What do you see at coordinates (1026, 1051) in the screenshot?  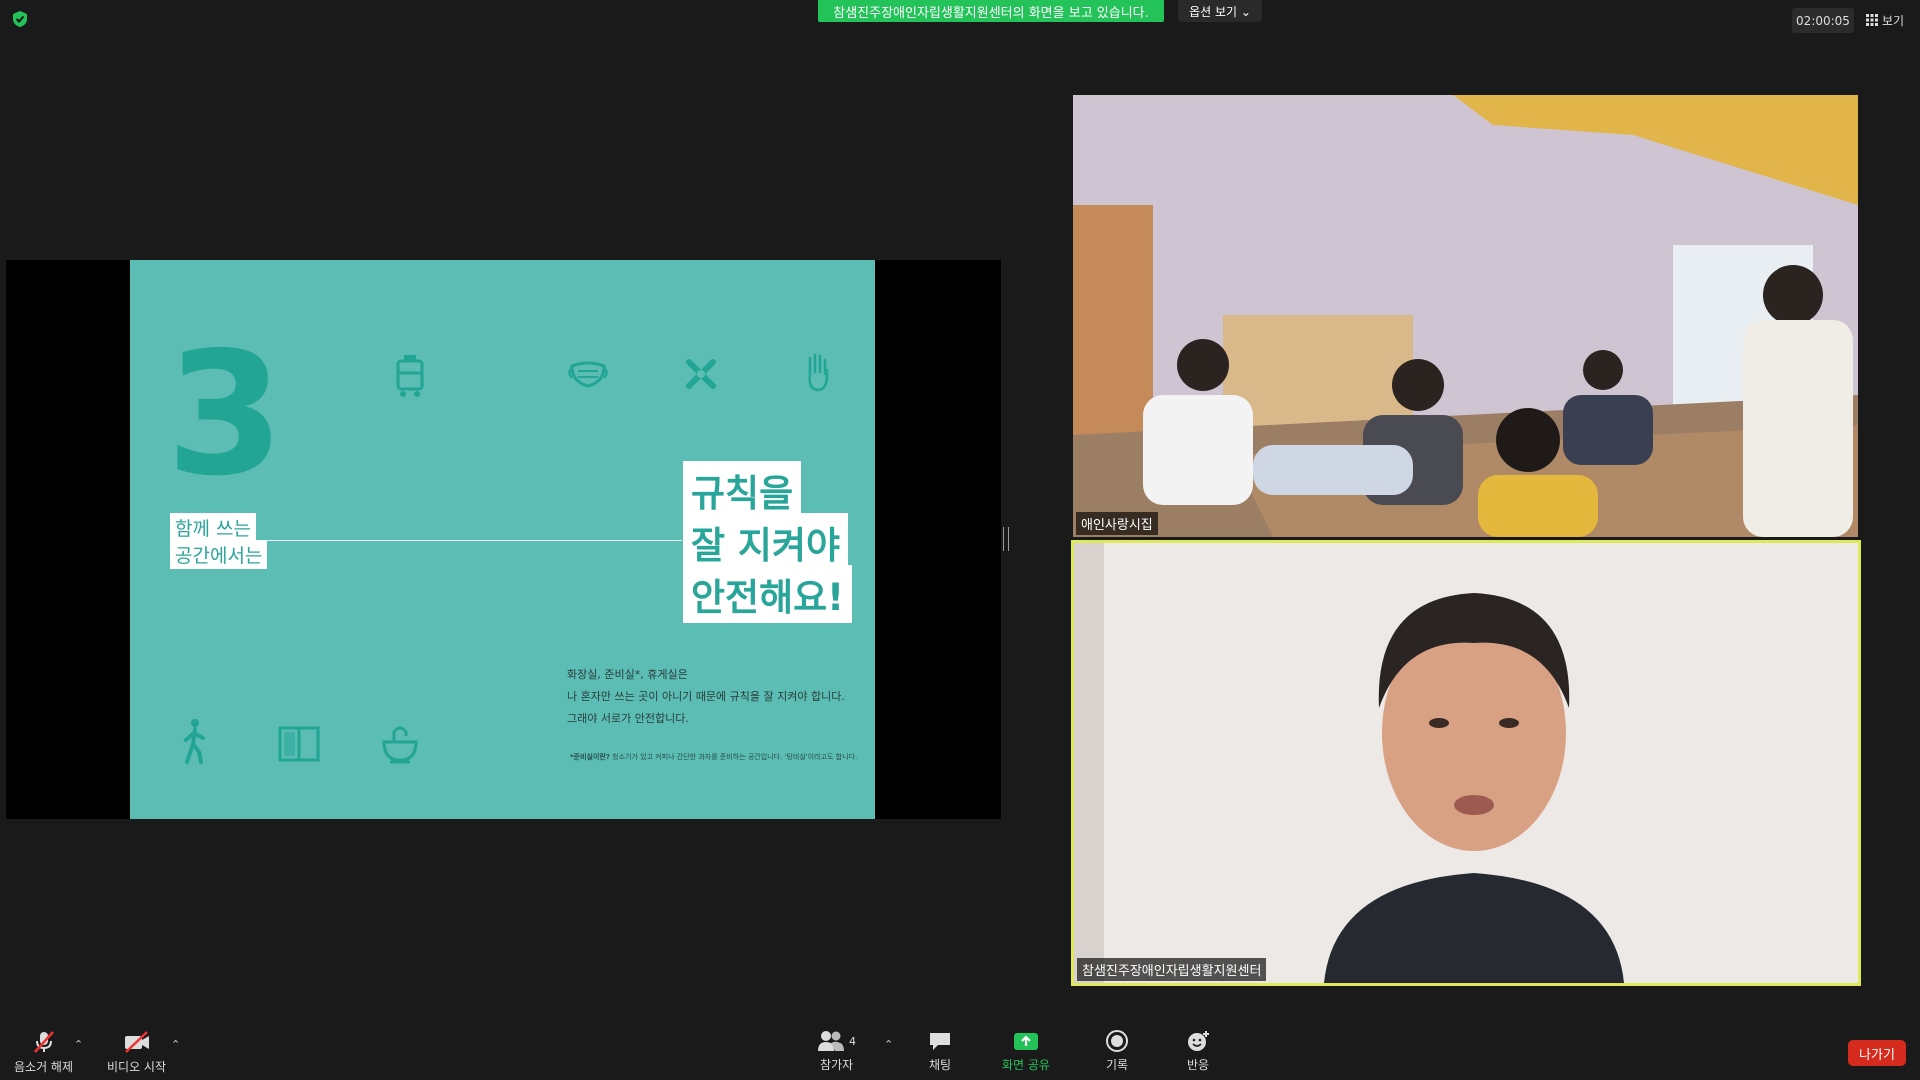 I see `share-screen-button: 화면 공유` at bounding box center [1026, 1051].